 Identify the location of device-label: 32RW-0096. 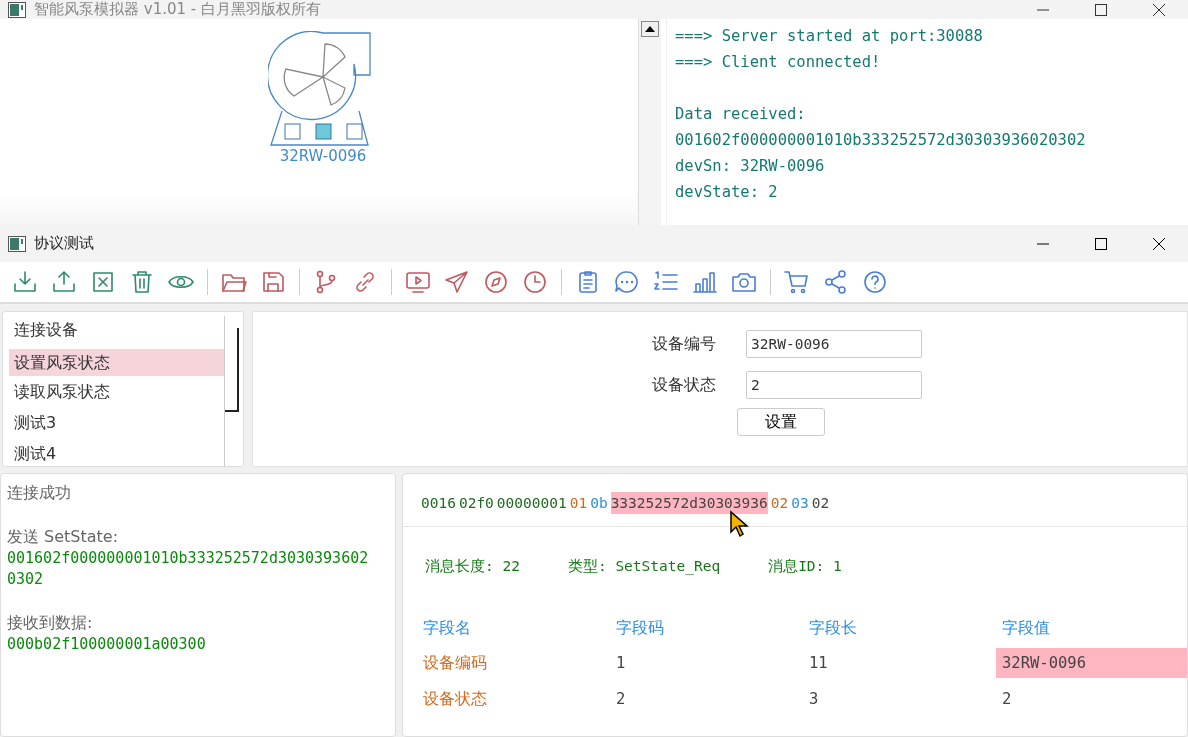
(323, 156).